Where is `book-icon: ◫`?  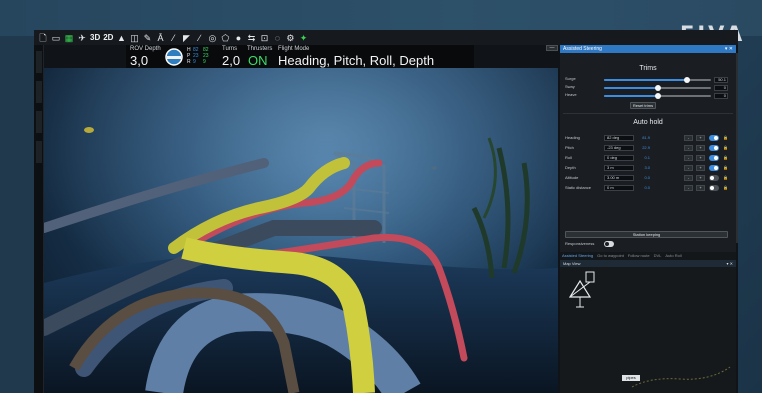 book-icon: ◫ is located at coordinates (134, 38).